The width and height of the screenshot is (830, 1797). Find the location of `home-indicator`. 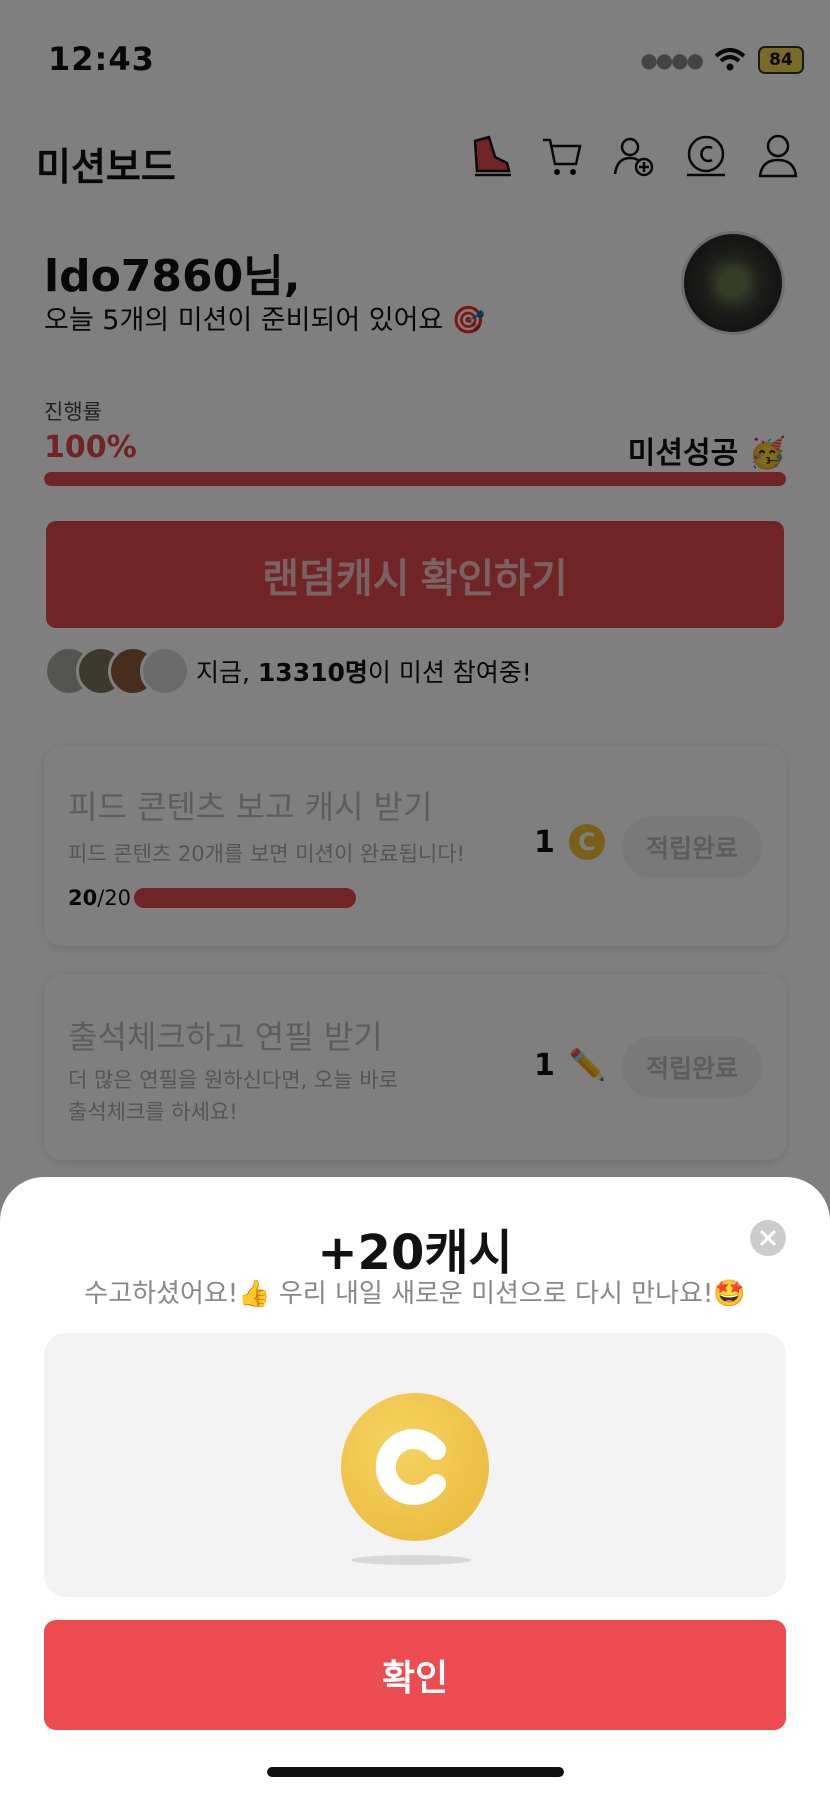

home-indicator is located at coordinates (415, 1772).